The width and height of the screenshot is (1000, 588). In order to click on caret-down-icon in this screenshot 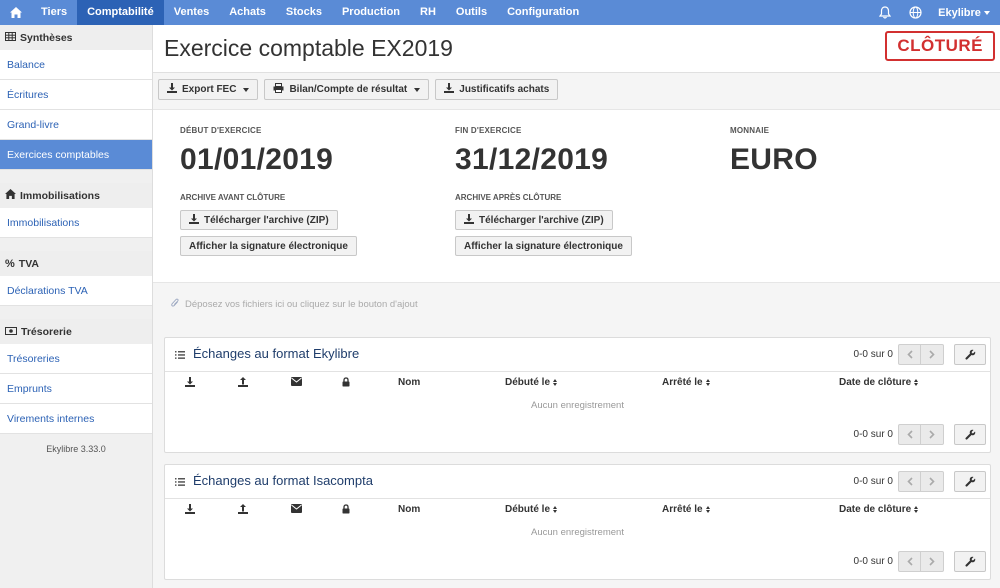, I will do `click(417, 89)`.